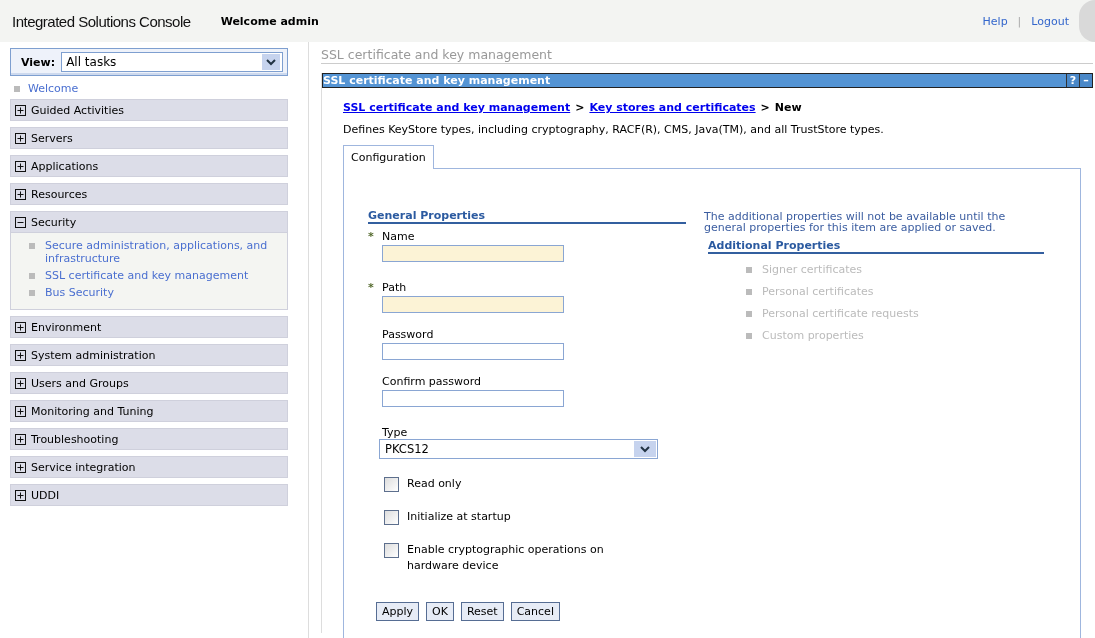 The width and height of the screenshot is (1095, 638). Describe the element at coordinates (163, 252) in the screenshot. I see `nav-item: Secure administration, applications, and infrastructure` at that location.